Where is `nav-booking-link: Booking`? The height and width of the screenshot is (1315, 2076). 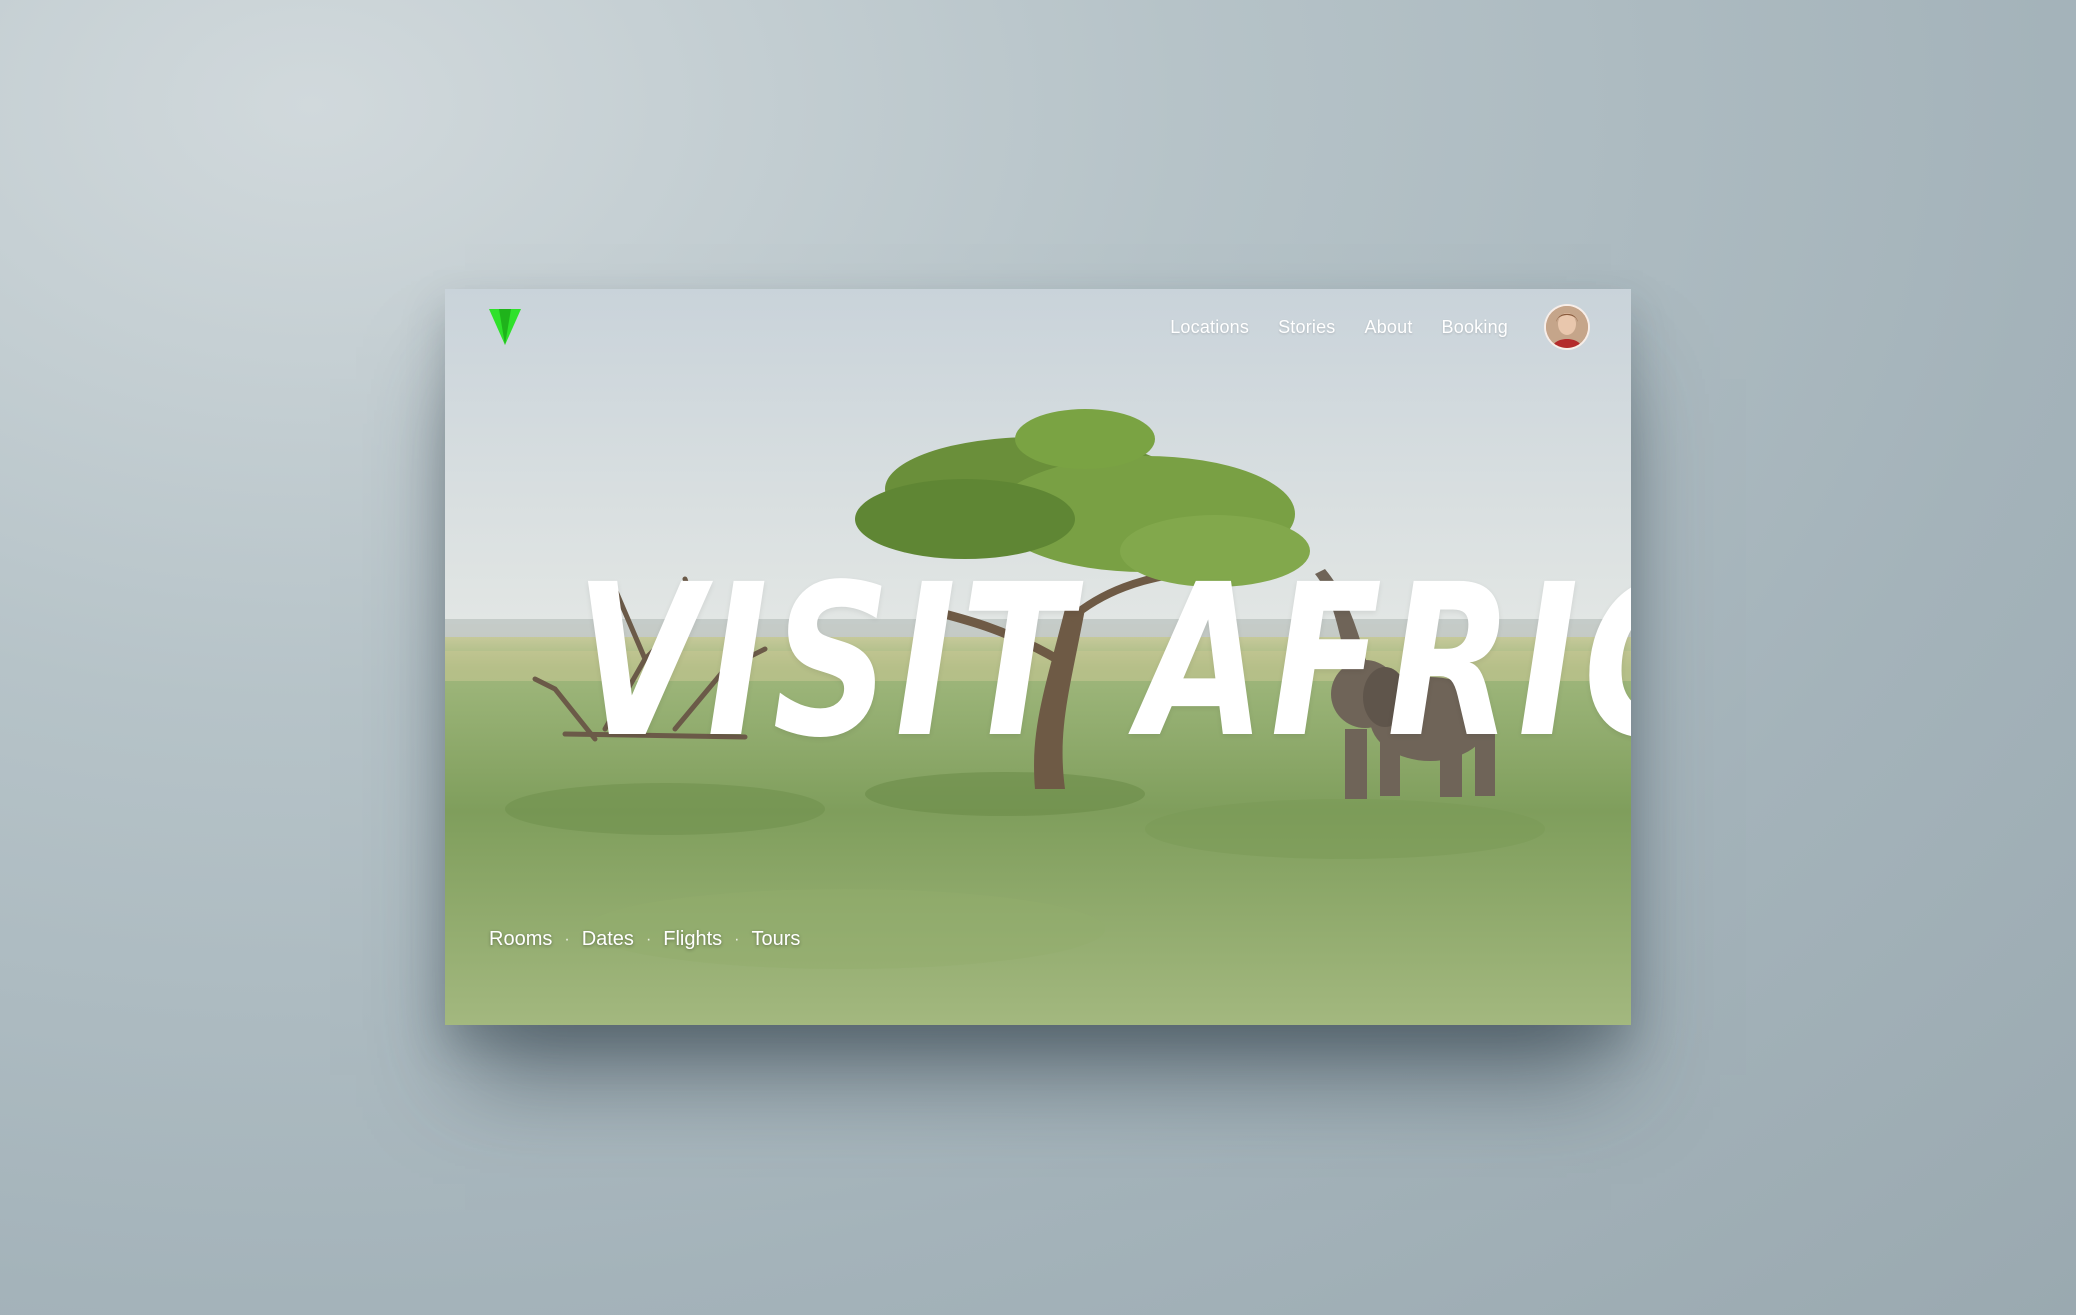
nav-booking-link: Booking is located at coordinates (1475, 327).